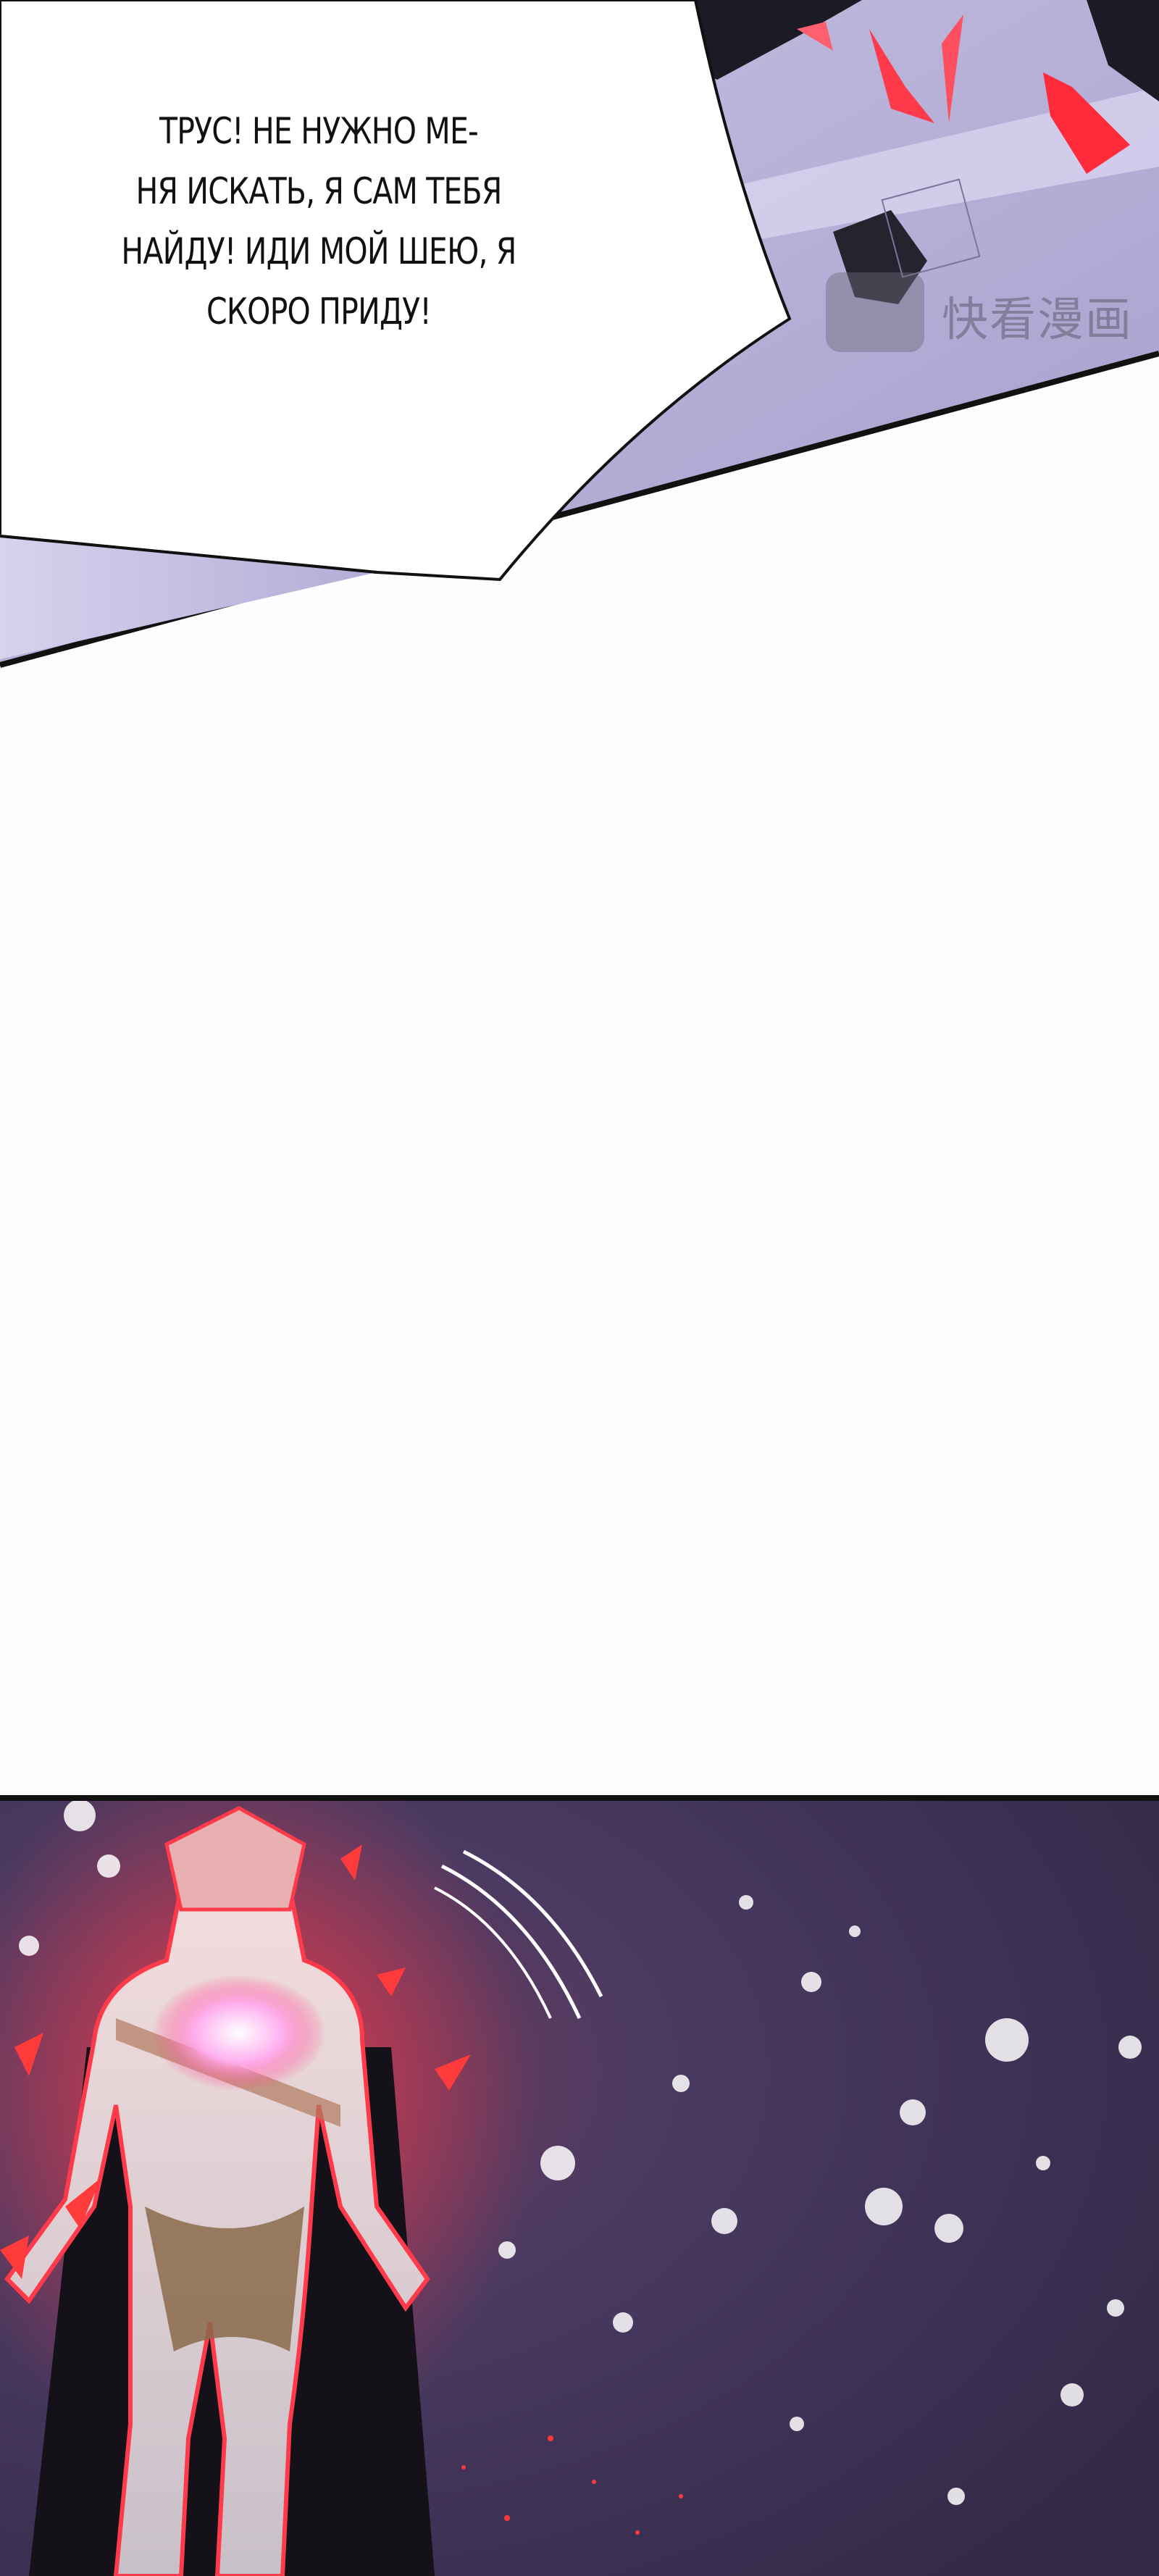  I want to click on watermark: 快看漫画, so click(986, 310).